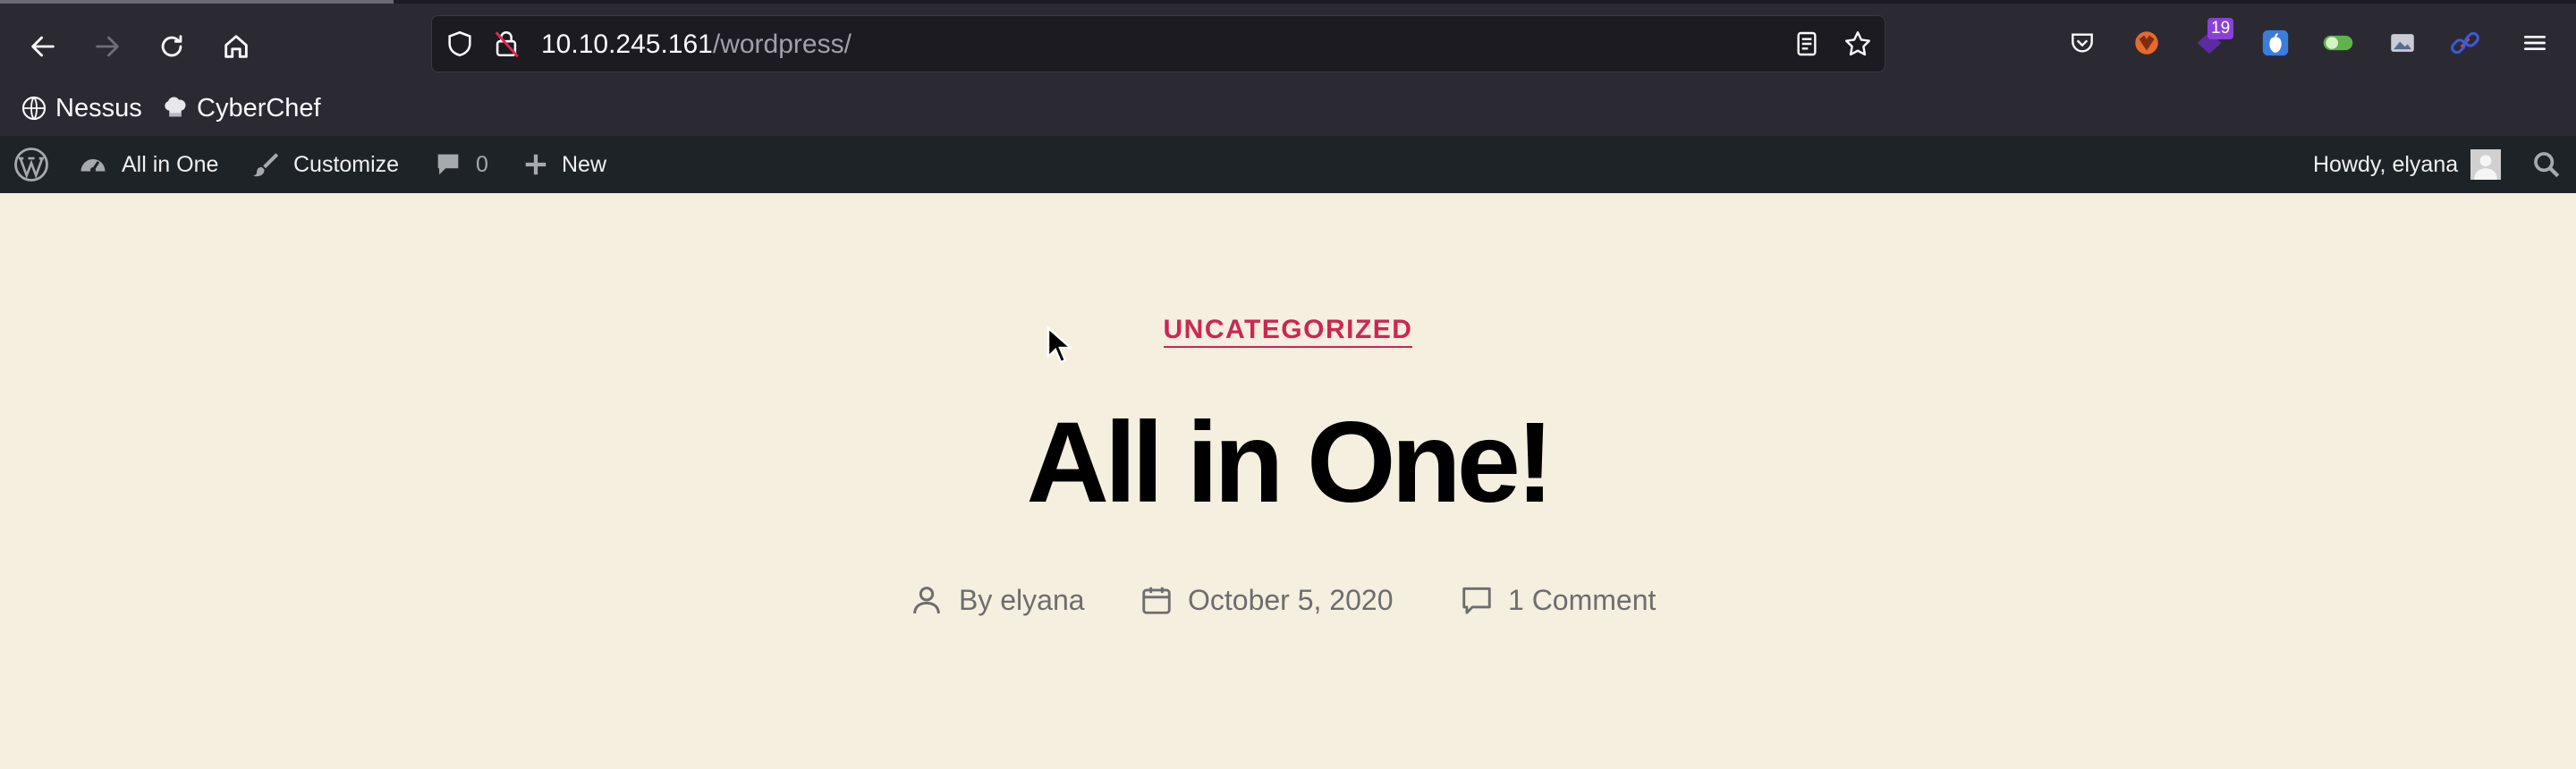 The height and width of the screenshot is (769, 2576). What do you see at coordinates (1059, 345) in the screenshot?
I see `mouse-cursor-icon` at bounding box center [1059, 345].